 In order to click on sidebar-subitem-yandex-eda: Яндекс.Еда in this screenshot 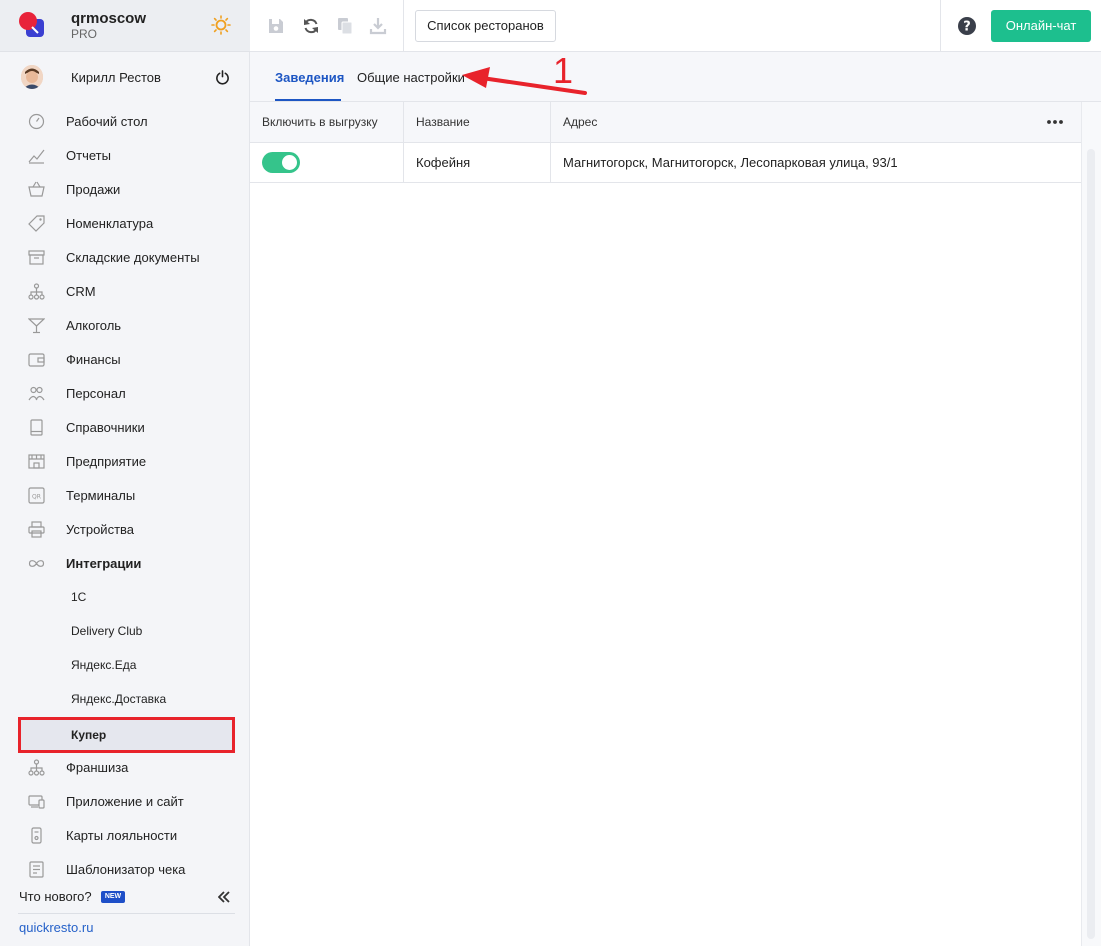, I will do `click(125, 665)`.